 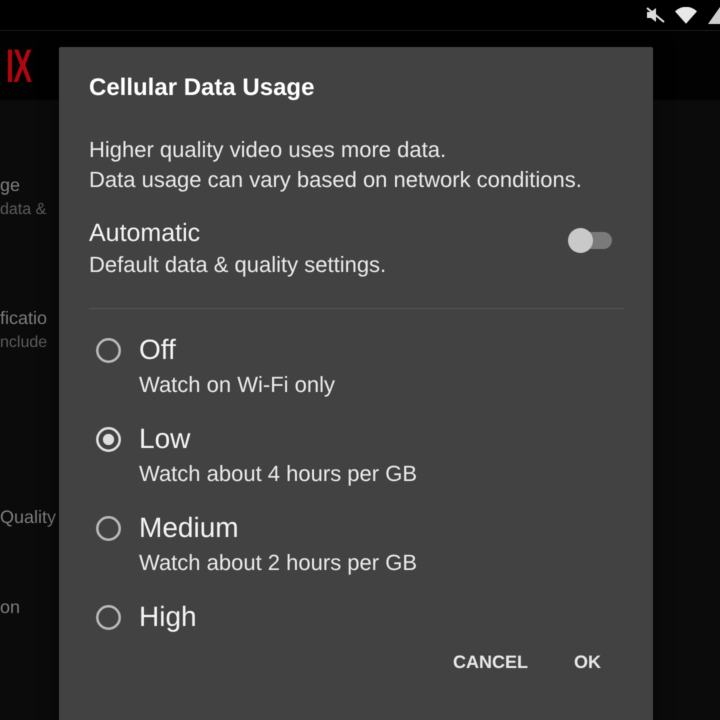 I want to click on muted-speaker-icon, so click(x=655, y=15).